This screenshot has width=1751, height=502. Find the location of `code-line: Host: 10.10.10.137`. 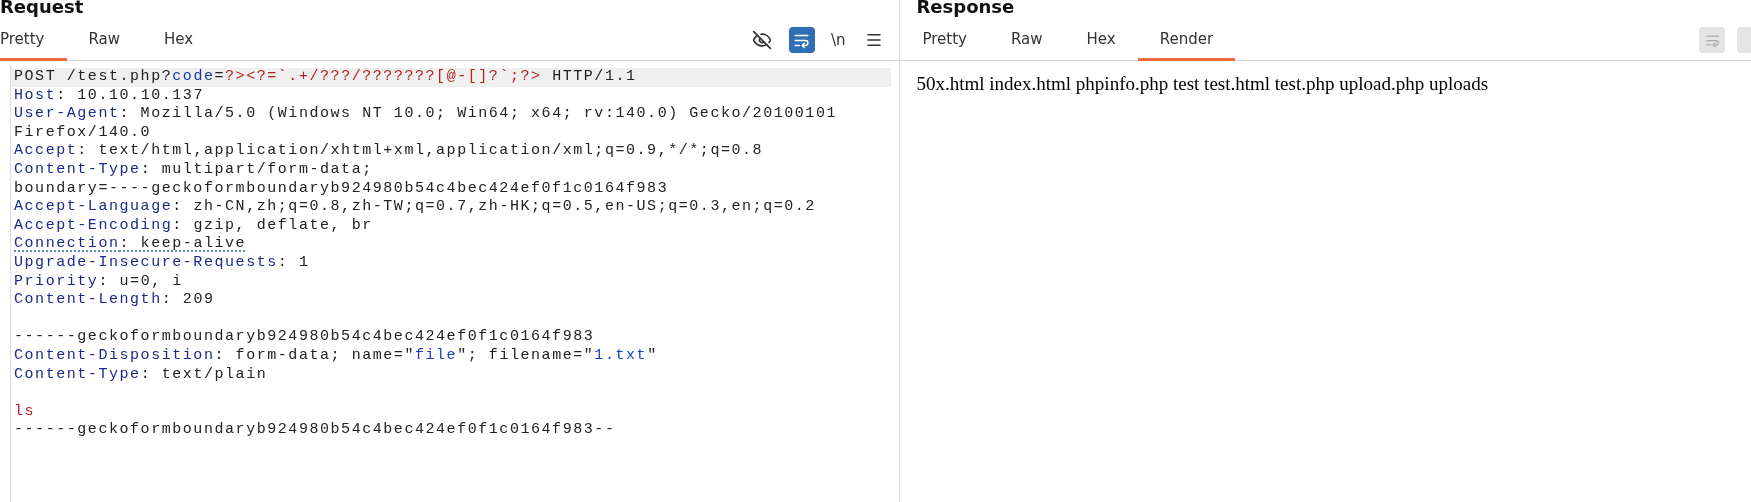

code-line: Host: 10.10.10.137 is located at coordinates (109, 96).